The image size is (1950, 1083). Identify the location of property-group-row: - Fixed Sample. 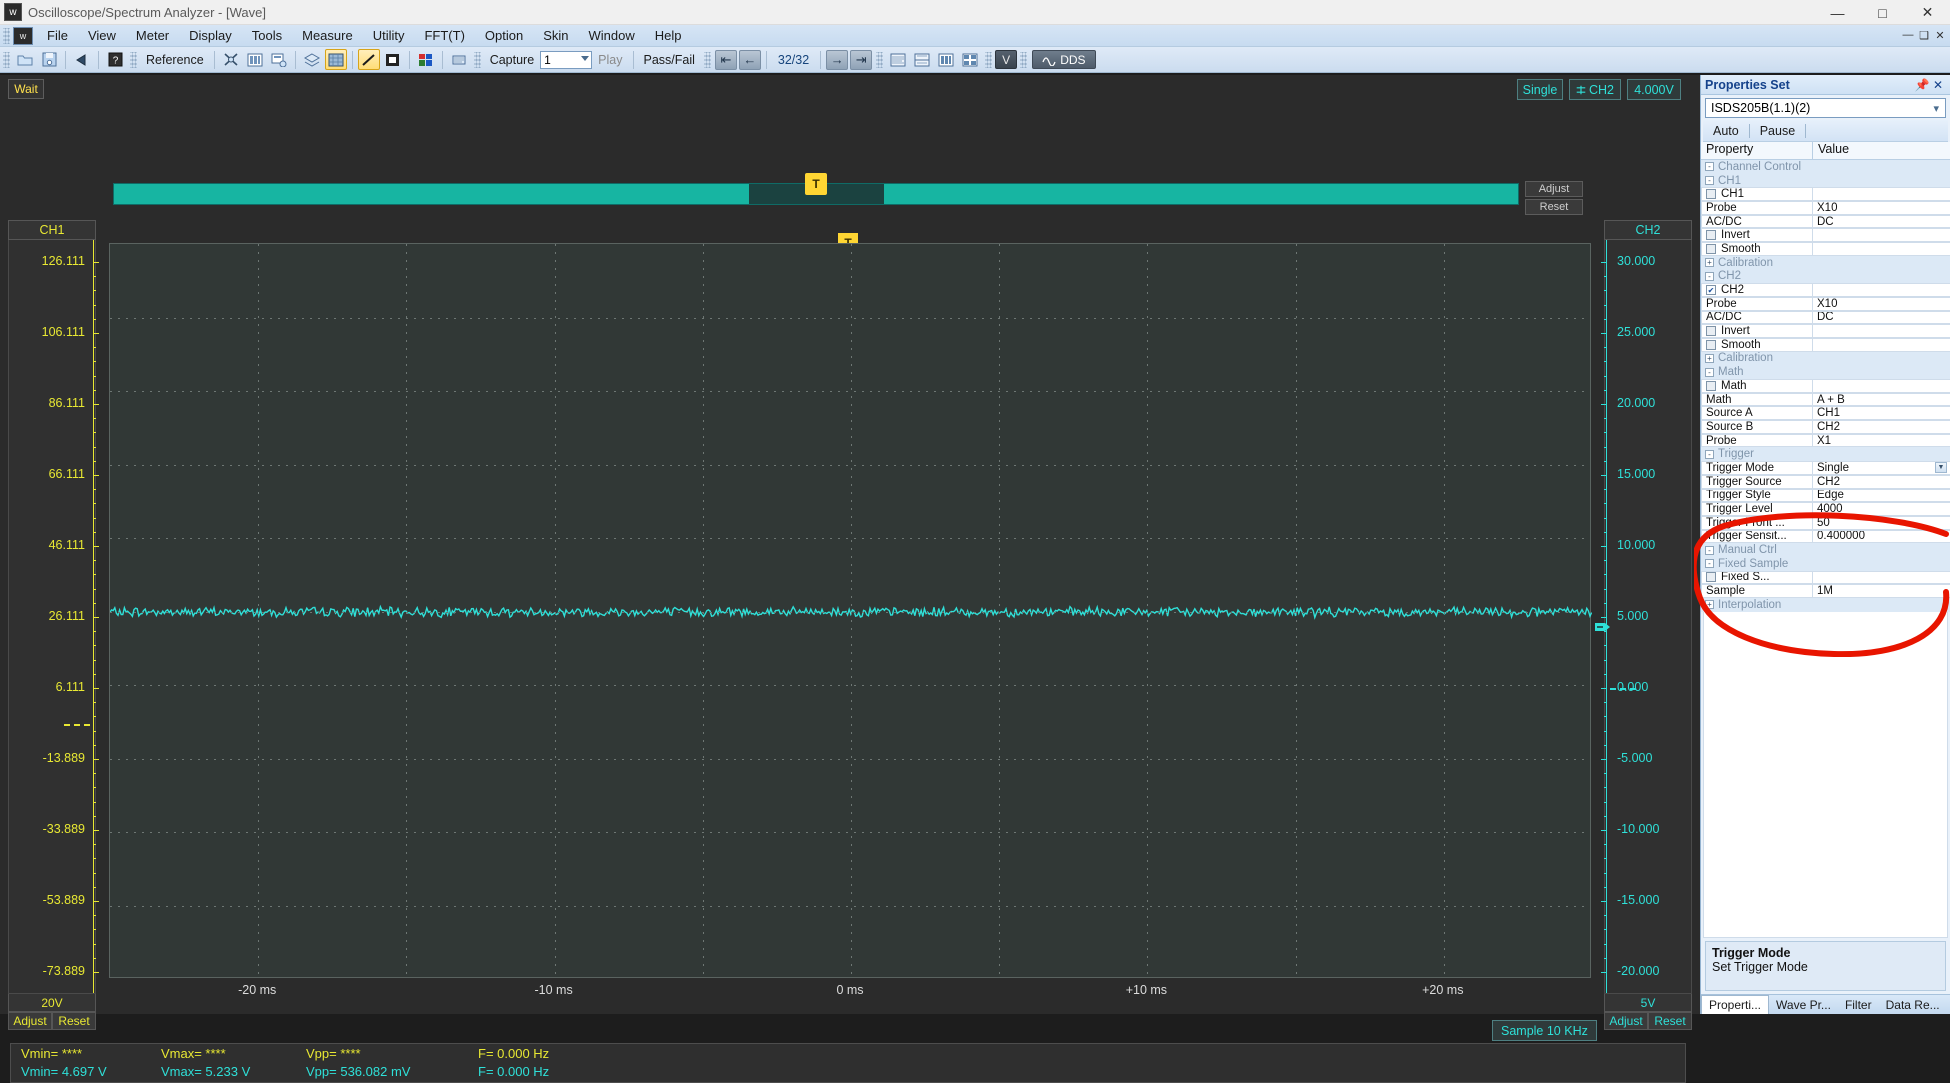
(1825, 563).